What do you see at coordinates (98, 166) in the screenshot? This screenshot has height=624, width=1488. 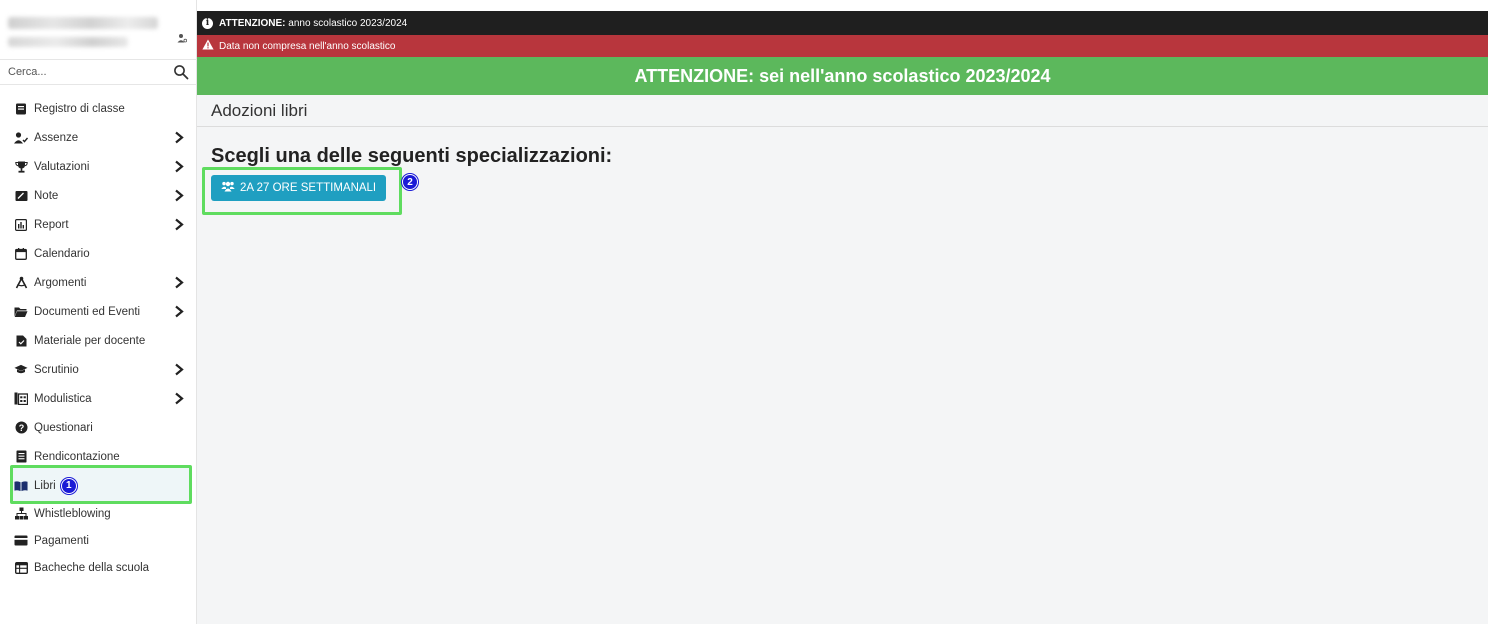 I see `sidebar-item-valutazioni: Valutazioni` at bounding box center [98, 166].